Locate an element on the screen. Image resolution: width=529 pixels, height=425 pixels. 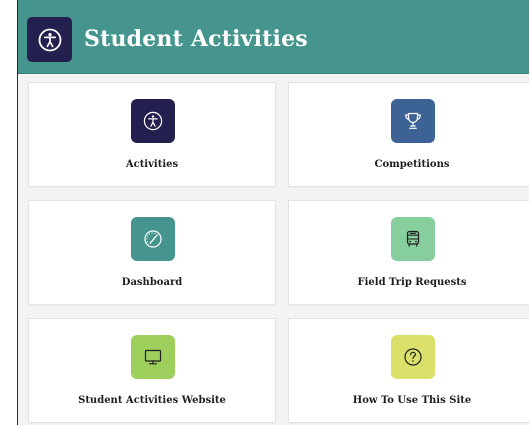
tile-label: Student Activities Website is located at coordinates (152, 400).